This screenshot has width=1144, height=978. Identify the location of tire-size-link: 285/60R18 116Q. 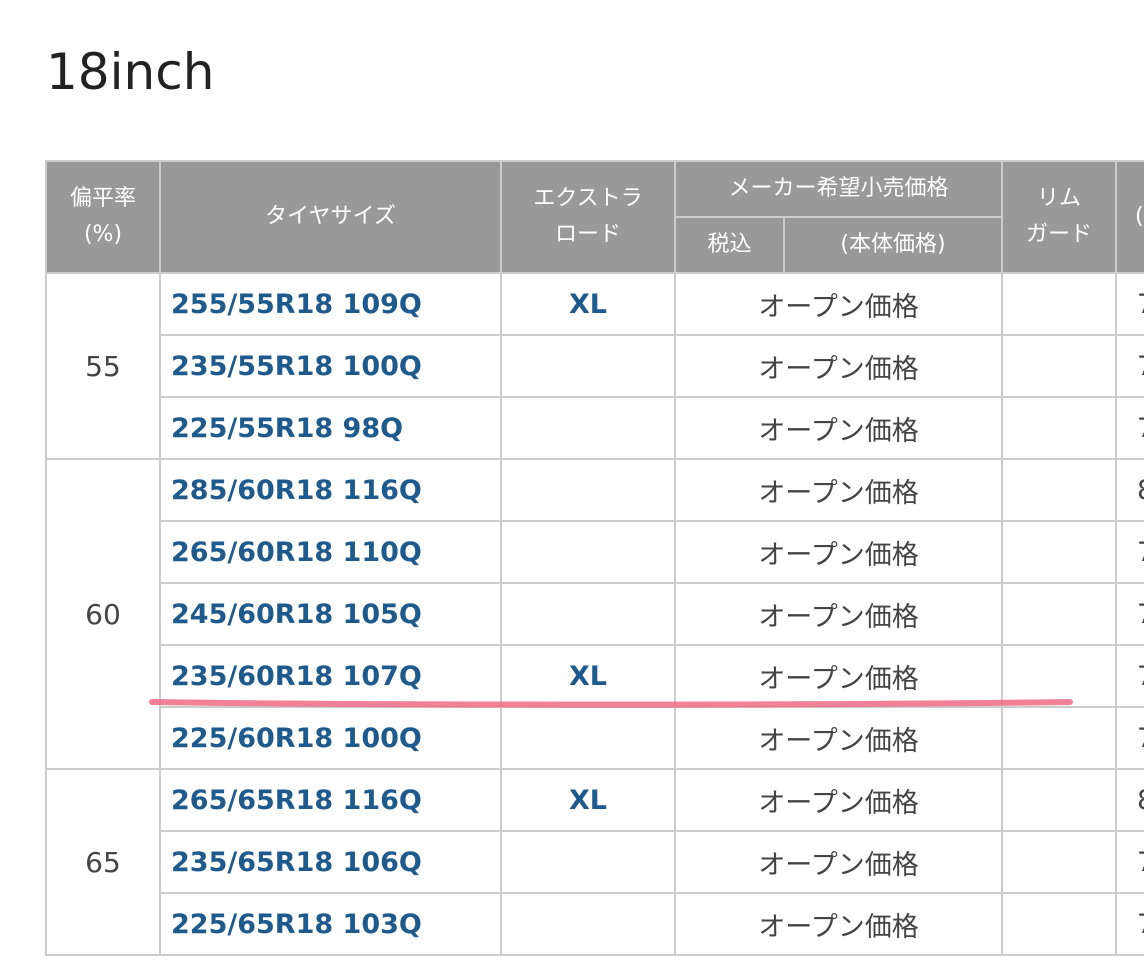
(330, 490).